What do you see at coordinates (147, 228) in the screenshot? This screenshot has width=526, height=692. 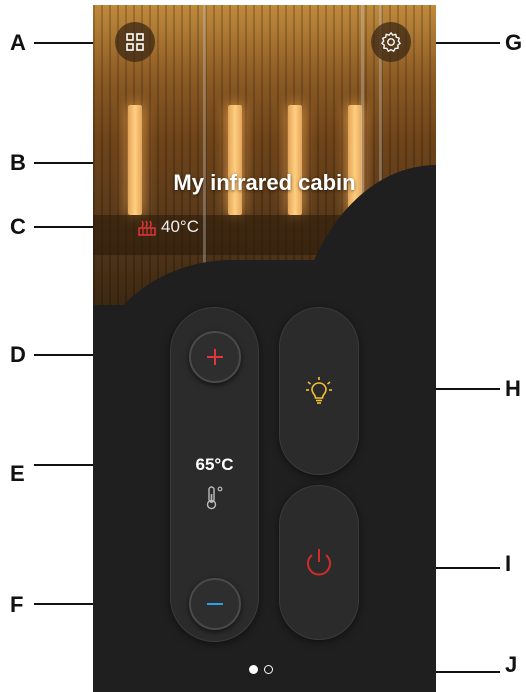 I see `heater-icon` at bounding box center [147, 228].